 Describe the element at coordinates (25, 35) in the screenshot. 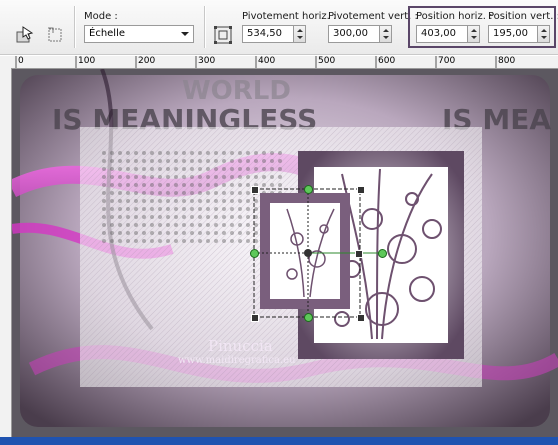

I see `pick-tool-icon` at that location.